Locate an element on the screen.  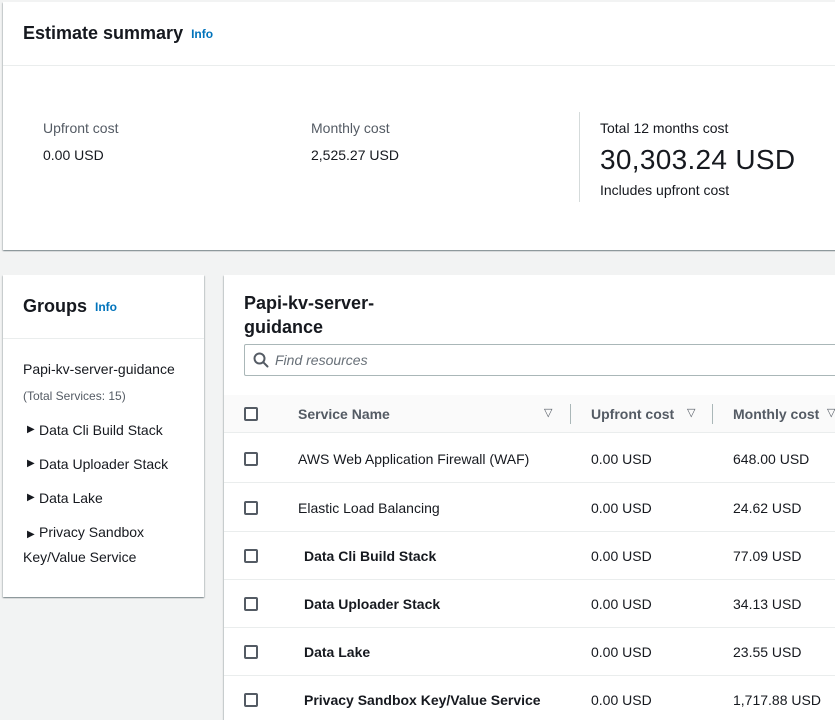
search-box is located at coordinates (539, 360).